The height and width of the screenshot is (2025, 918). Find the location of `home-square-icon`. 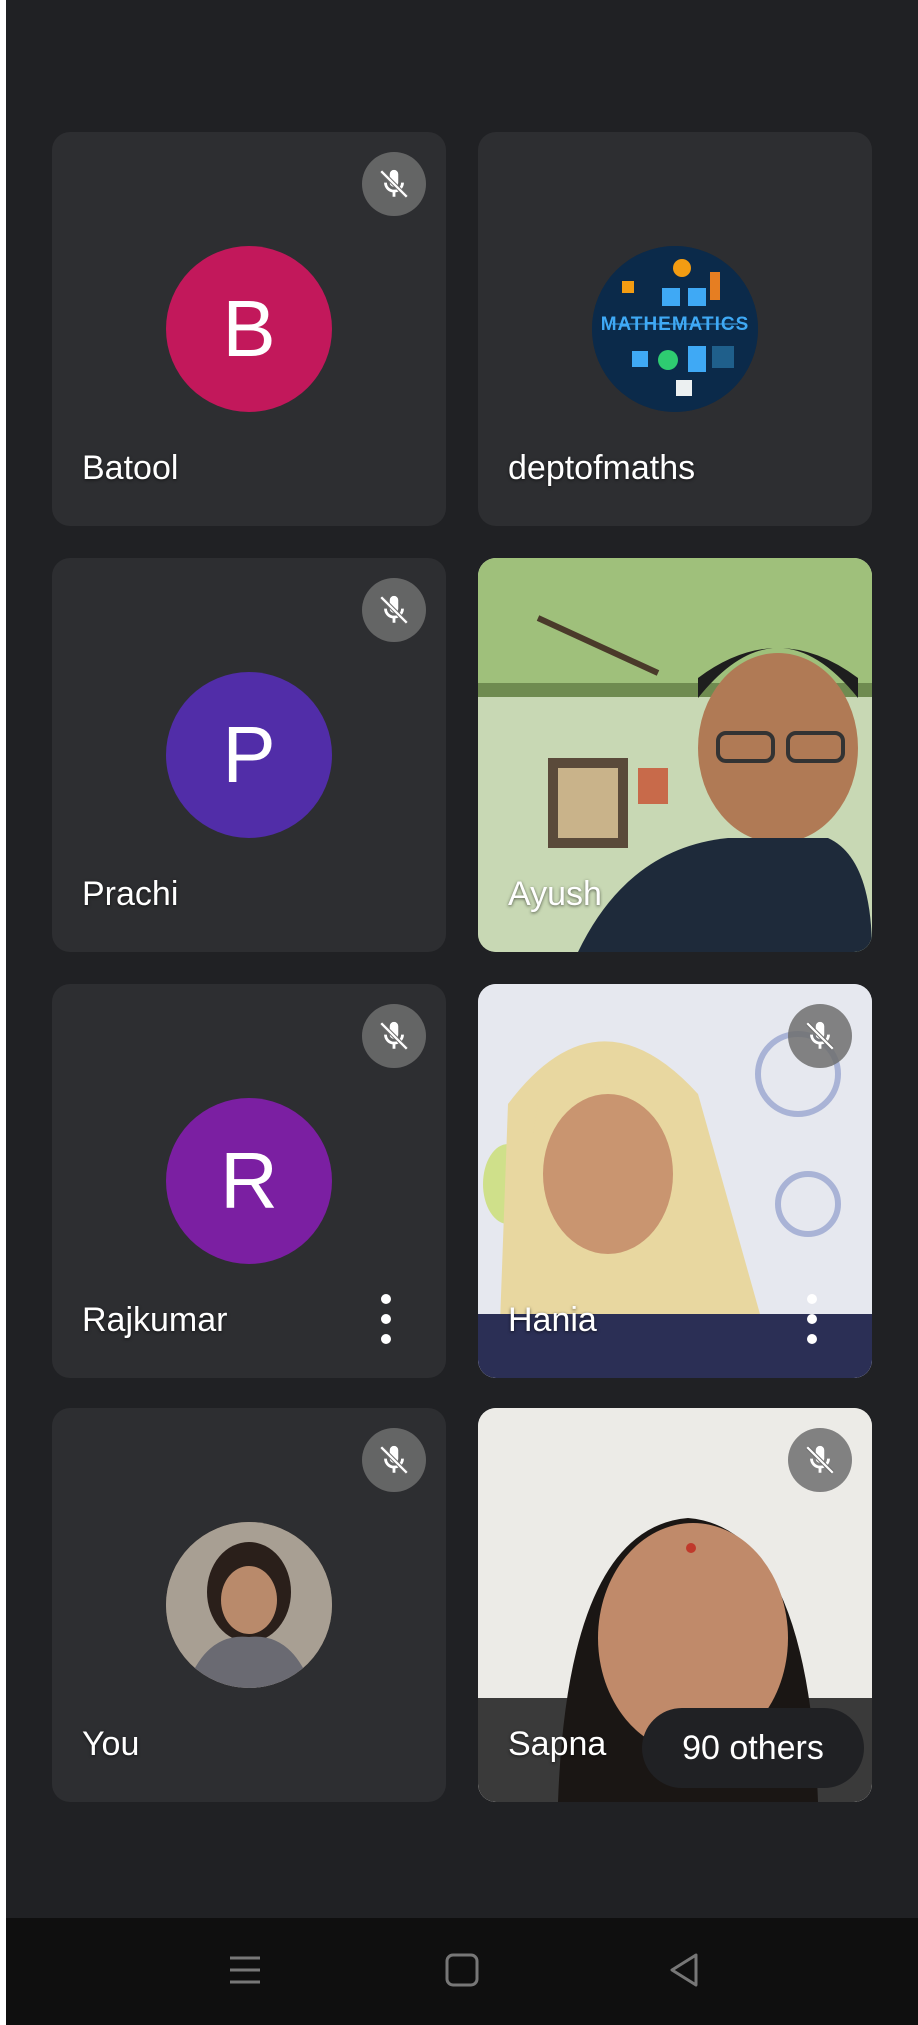

home-square-icon is located at coordinates (462, 1972).